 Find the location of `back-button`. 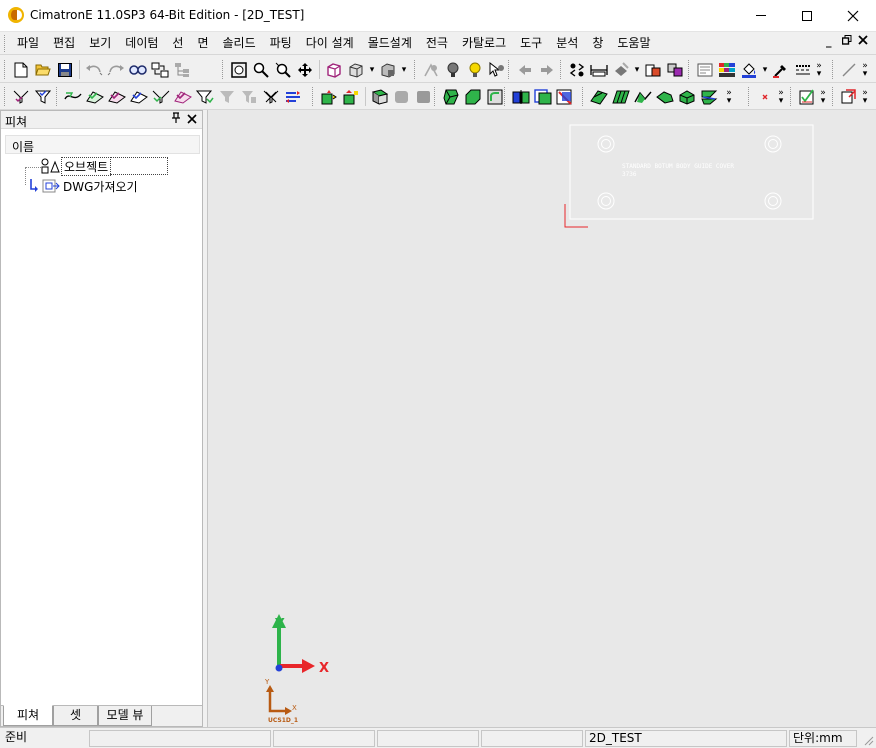

back-button is located at coordinates (525, 70).